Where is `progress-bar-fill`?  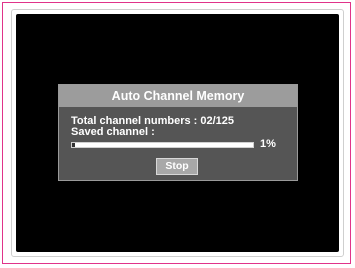
progress-bar-fill is located at coordinates (73, 145).